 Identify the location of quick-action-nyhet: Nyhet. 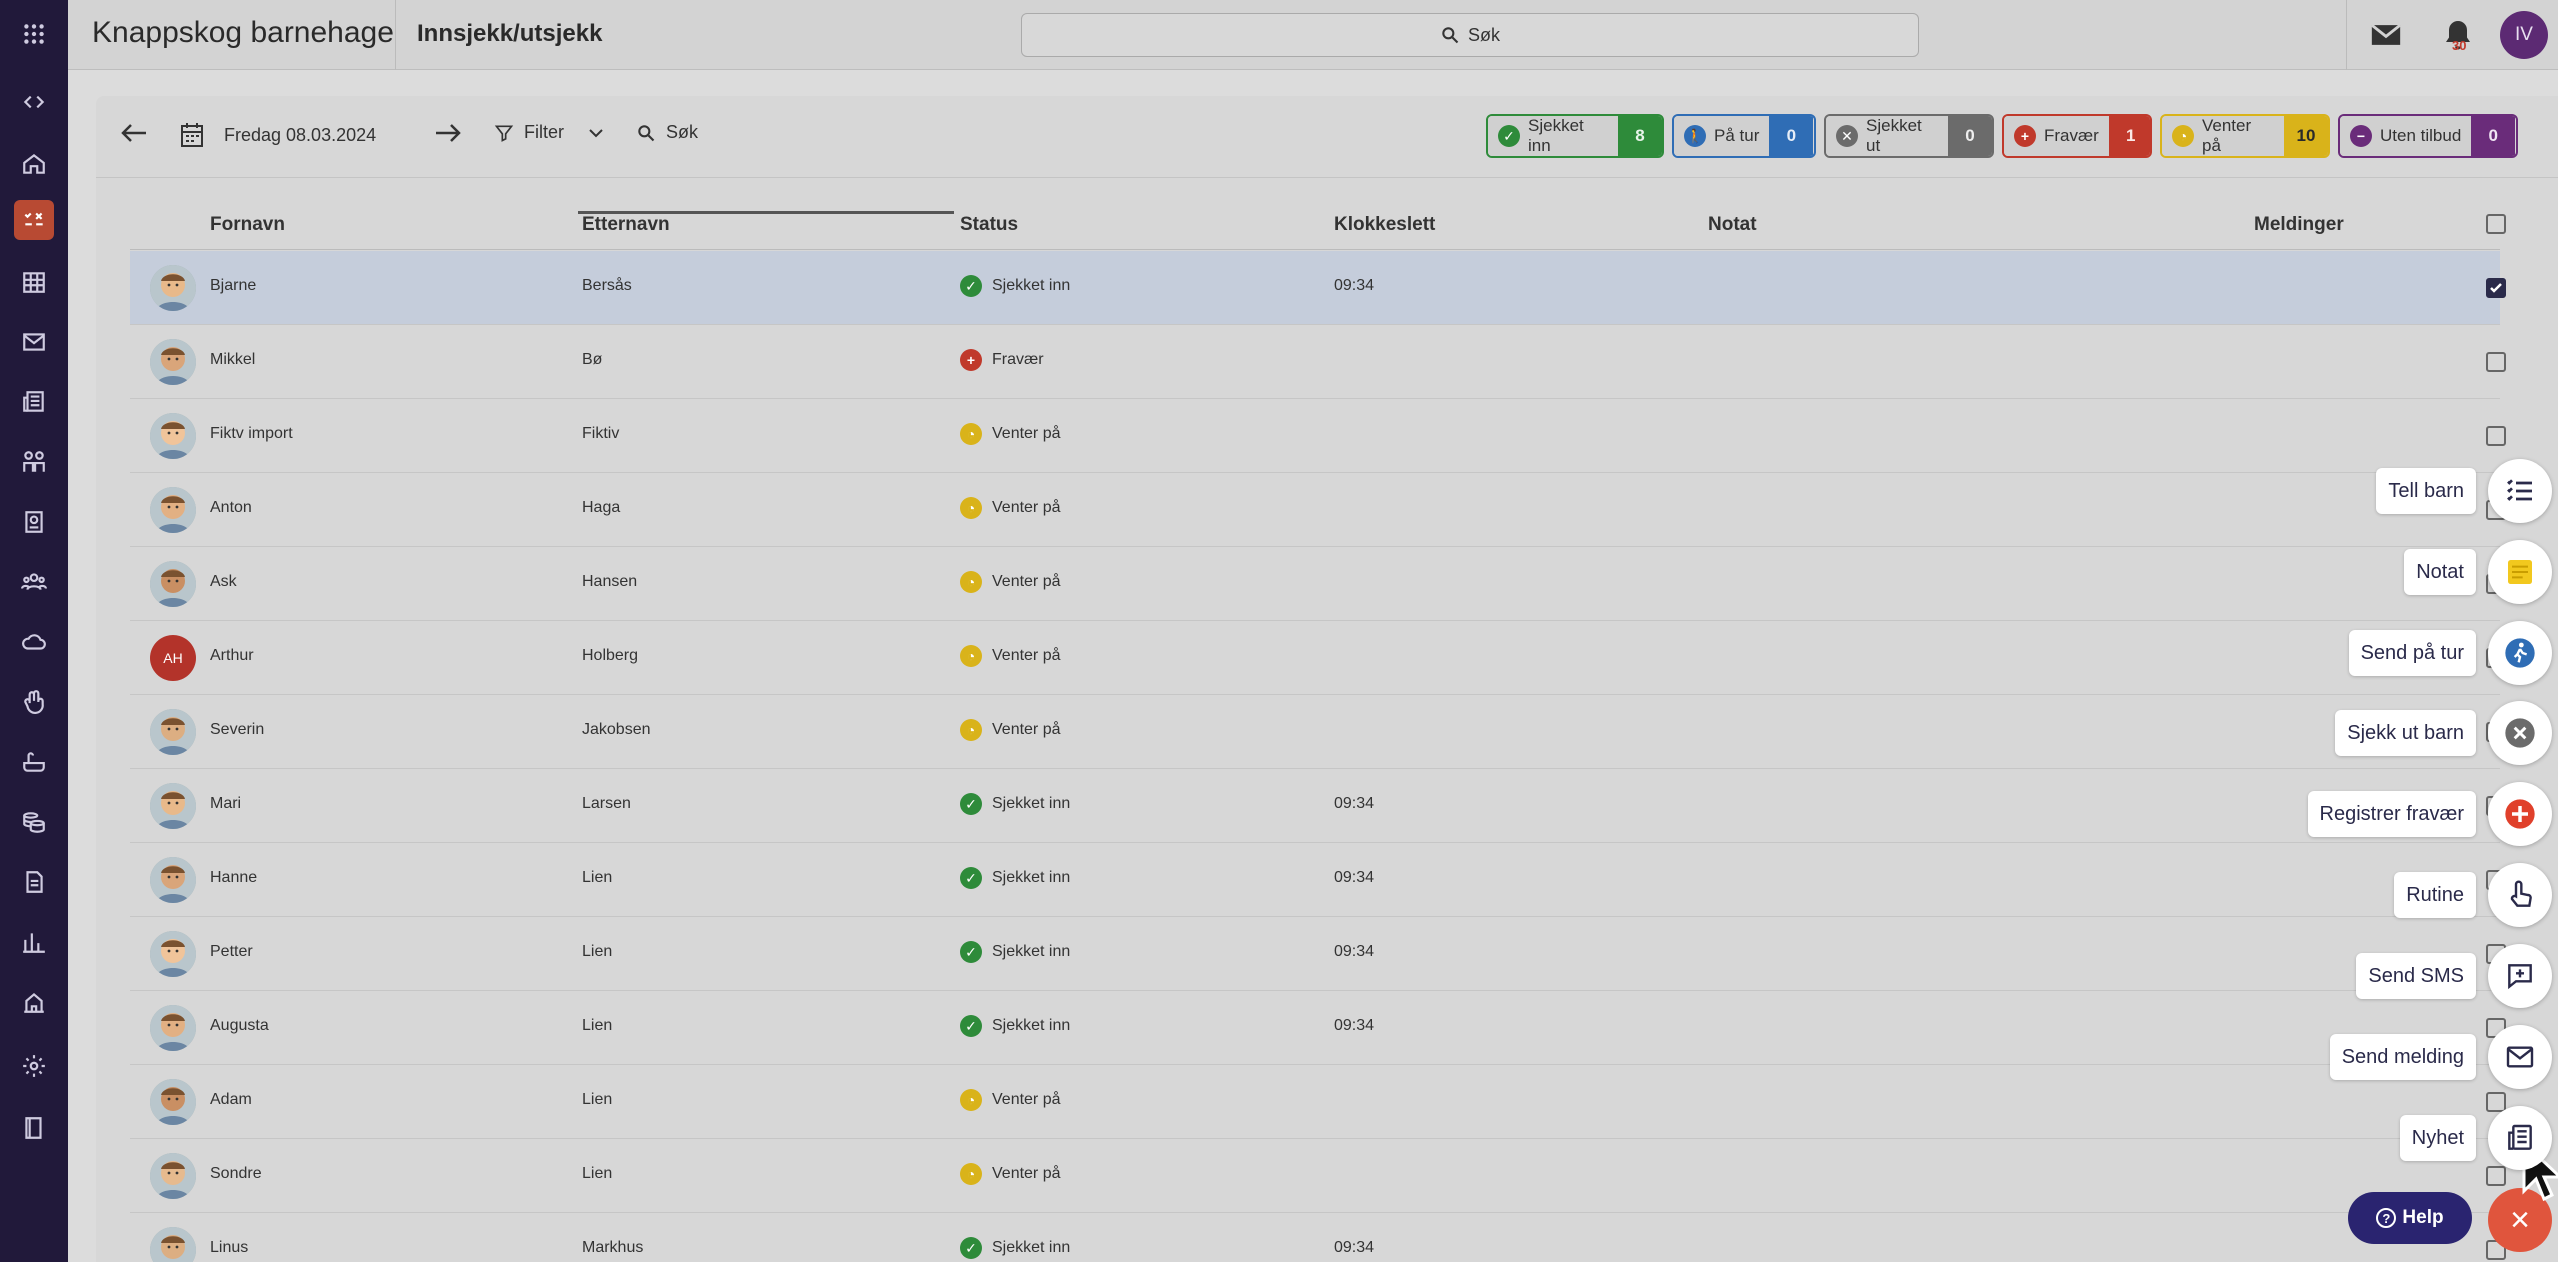
(2475, 1138).